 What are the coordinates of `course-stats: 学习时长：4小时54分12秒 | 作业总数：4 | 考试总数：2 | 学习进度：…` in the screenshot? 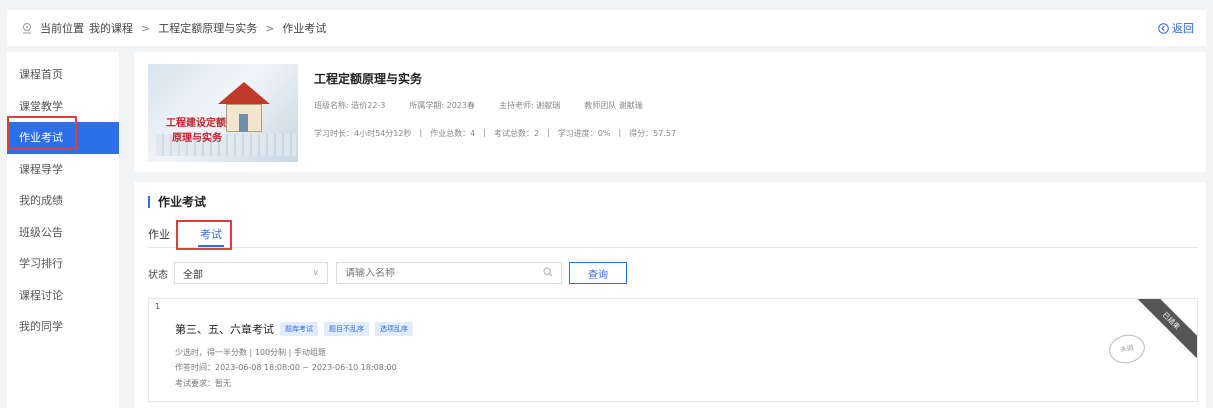 It's located at (495, 133).